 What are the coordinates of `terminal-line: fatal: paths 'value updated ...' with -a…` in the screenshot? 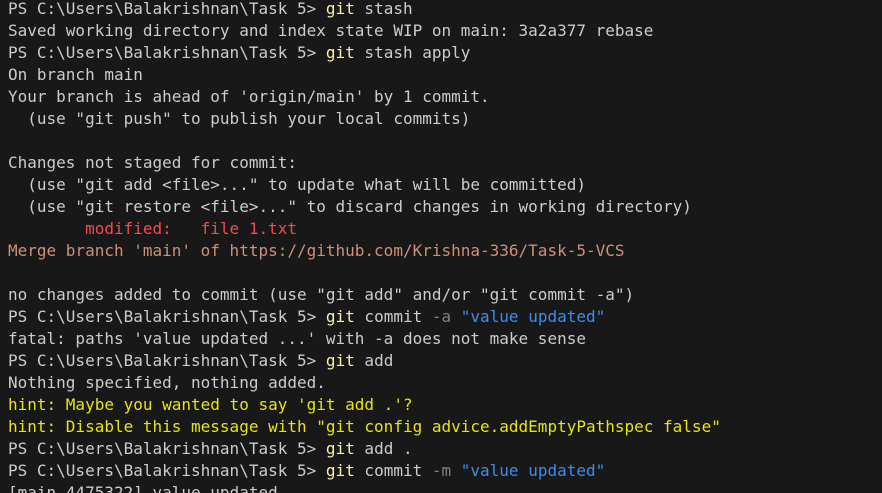 It's located at (445, 339).